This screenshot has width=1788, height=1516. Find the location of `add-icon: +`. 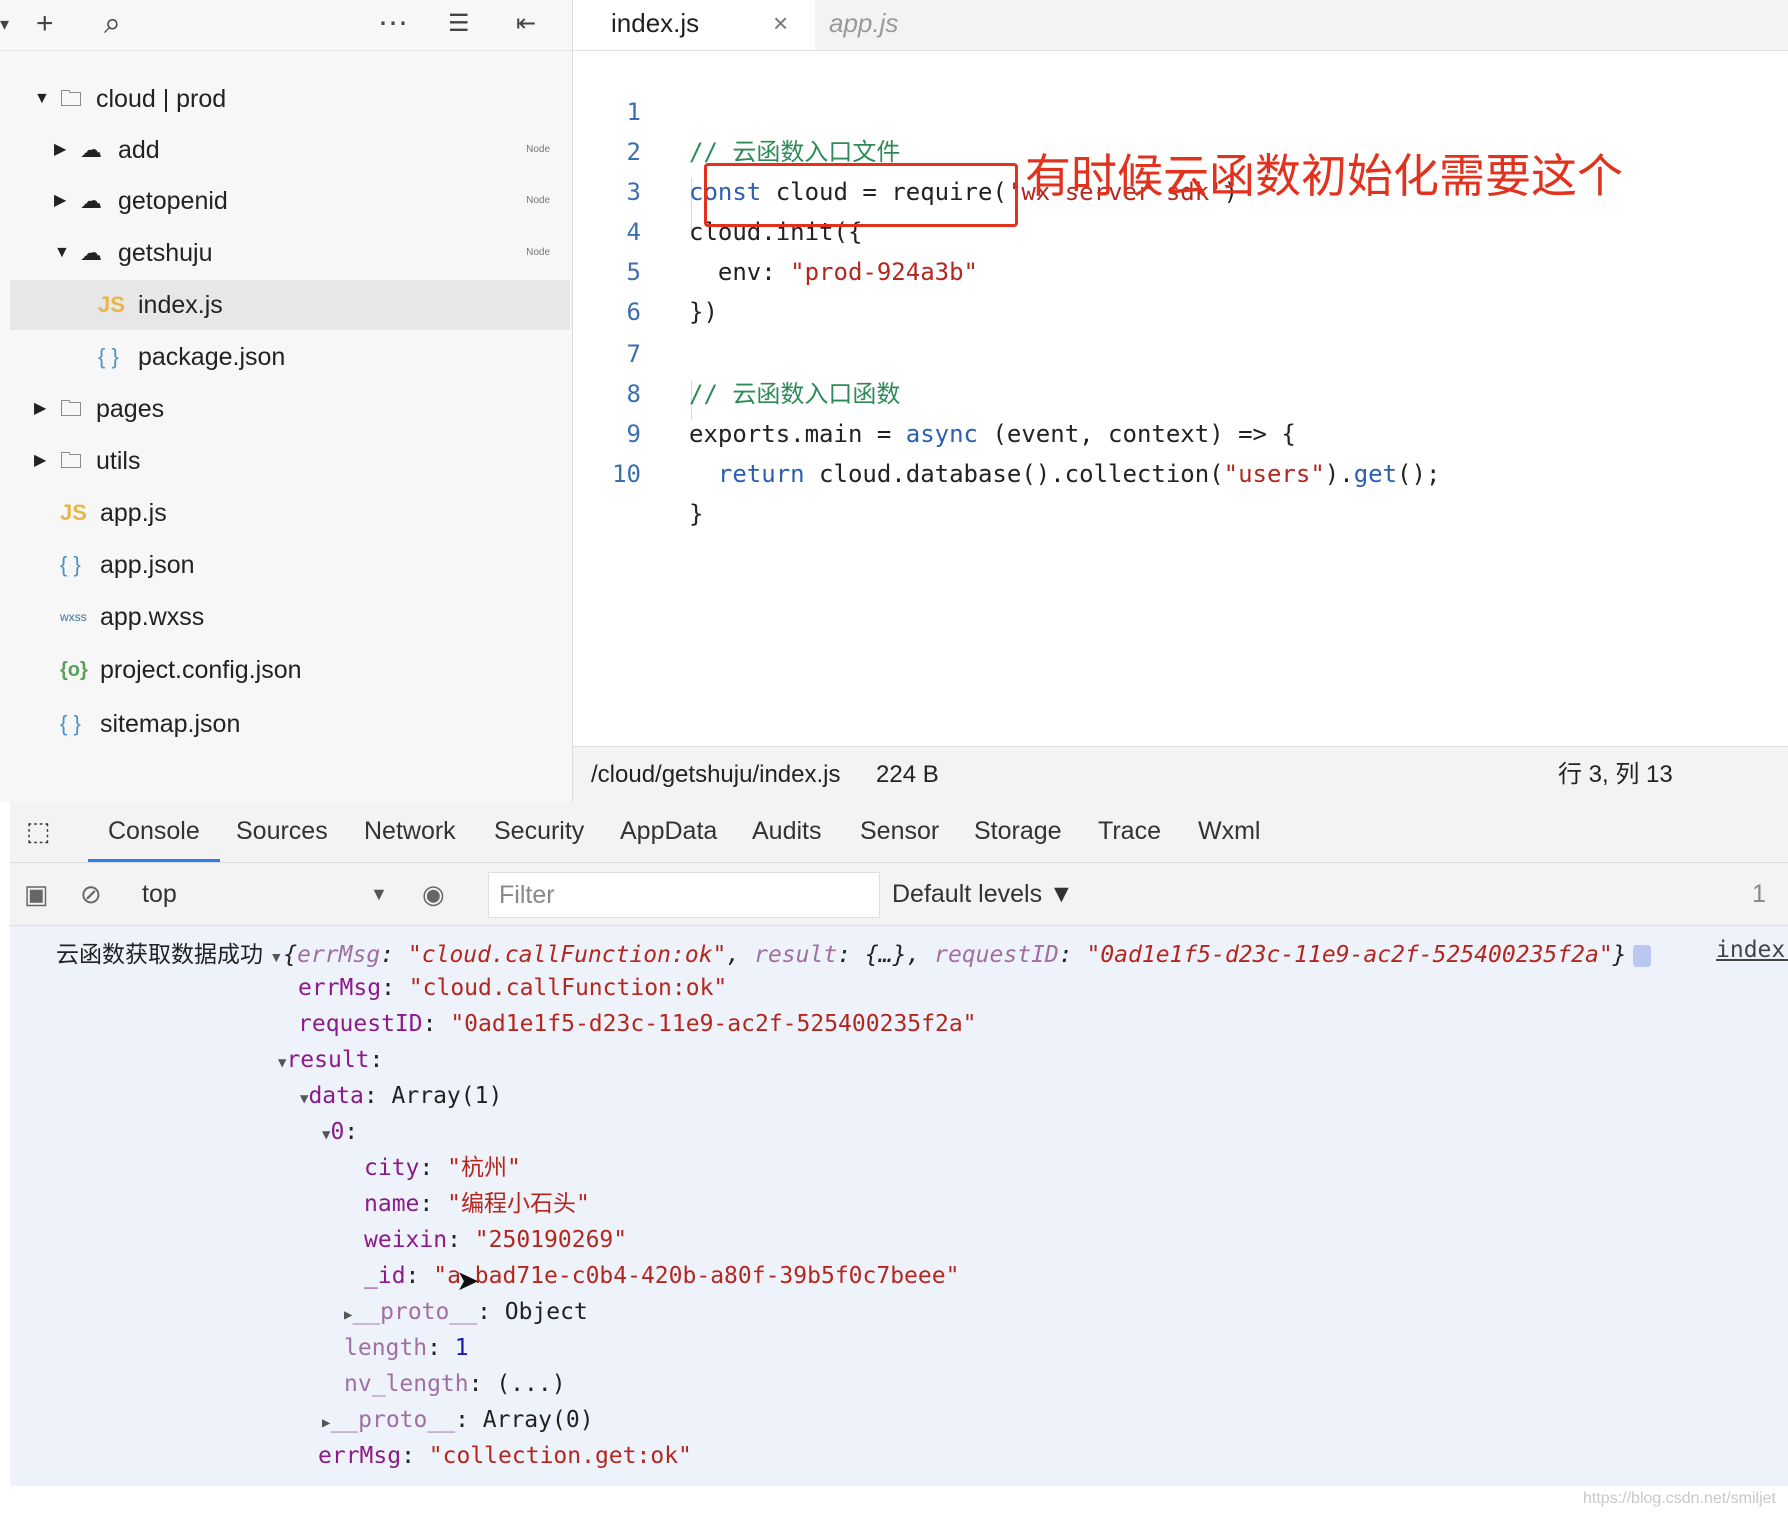

add-icon: + is located at coordinates (45, 24).